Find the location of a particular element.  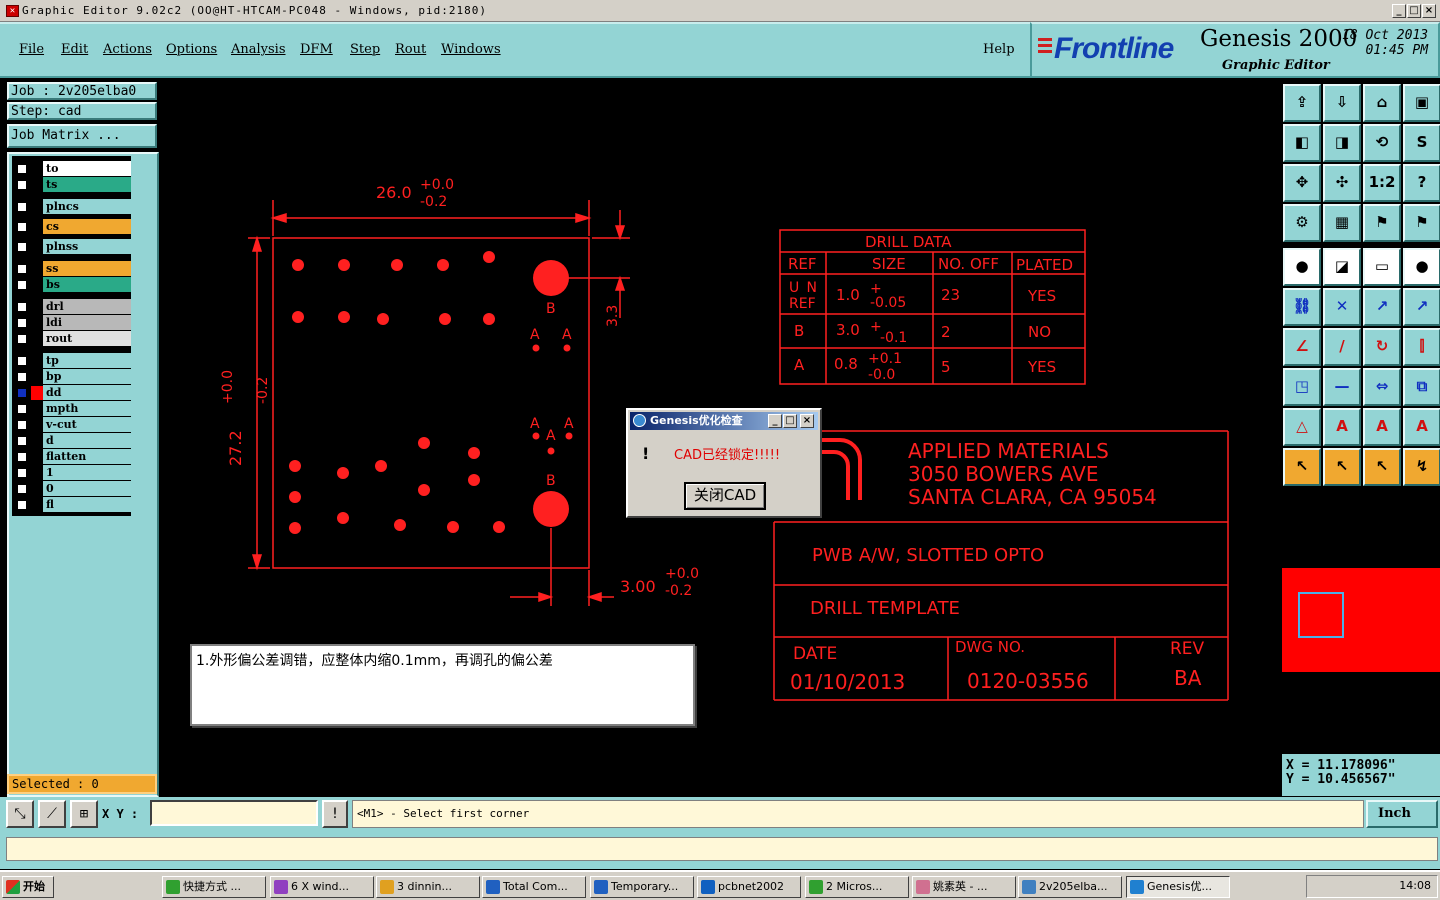

help-icon: ? is located at coordinates (1421, 183).